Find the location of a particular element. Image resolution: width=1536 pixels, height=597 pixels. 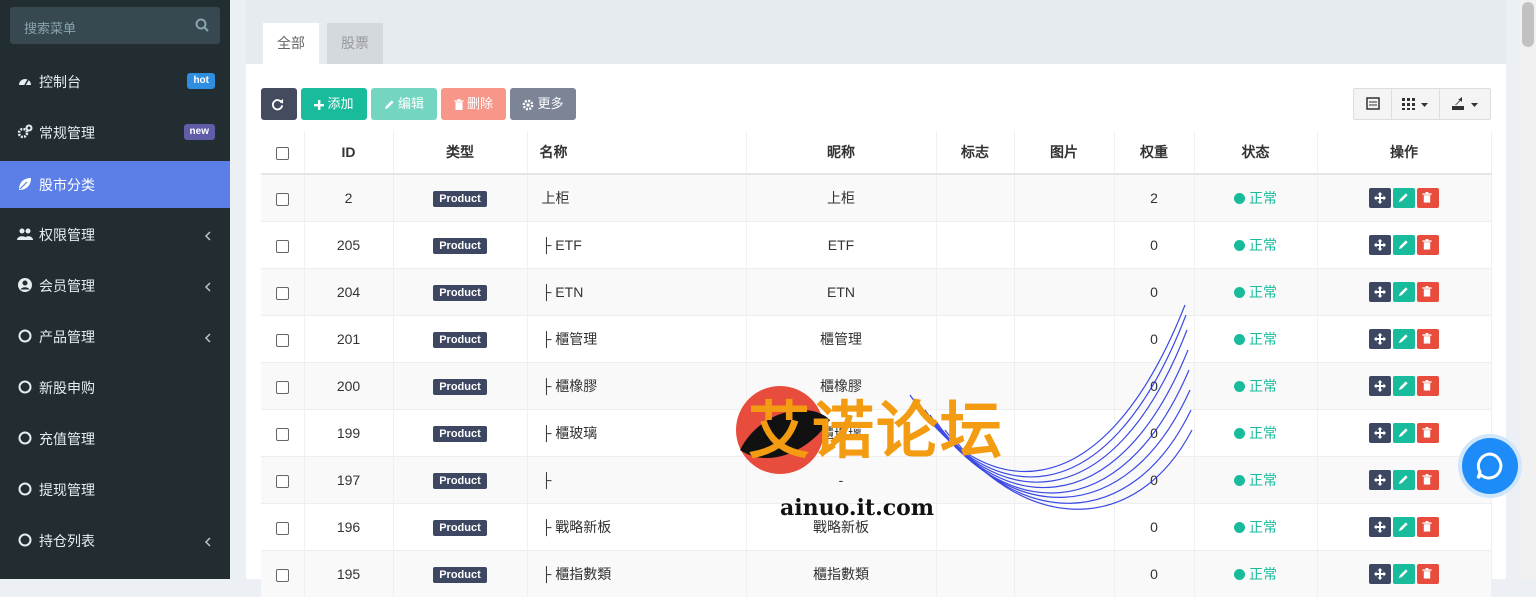

select-all-checkbox is located at coordinates (282, 153).